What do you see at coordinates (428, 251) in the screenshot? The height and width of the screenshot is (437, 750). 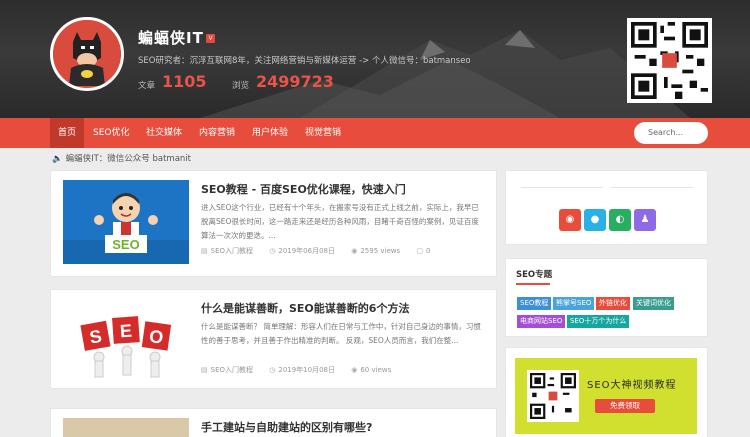 I see `article-comments: 0` at bounding box center [428, 251].